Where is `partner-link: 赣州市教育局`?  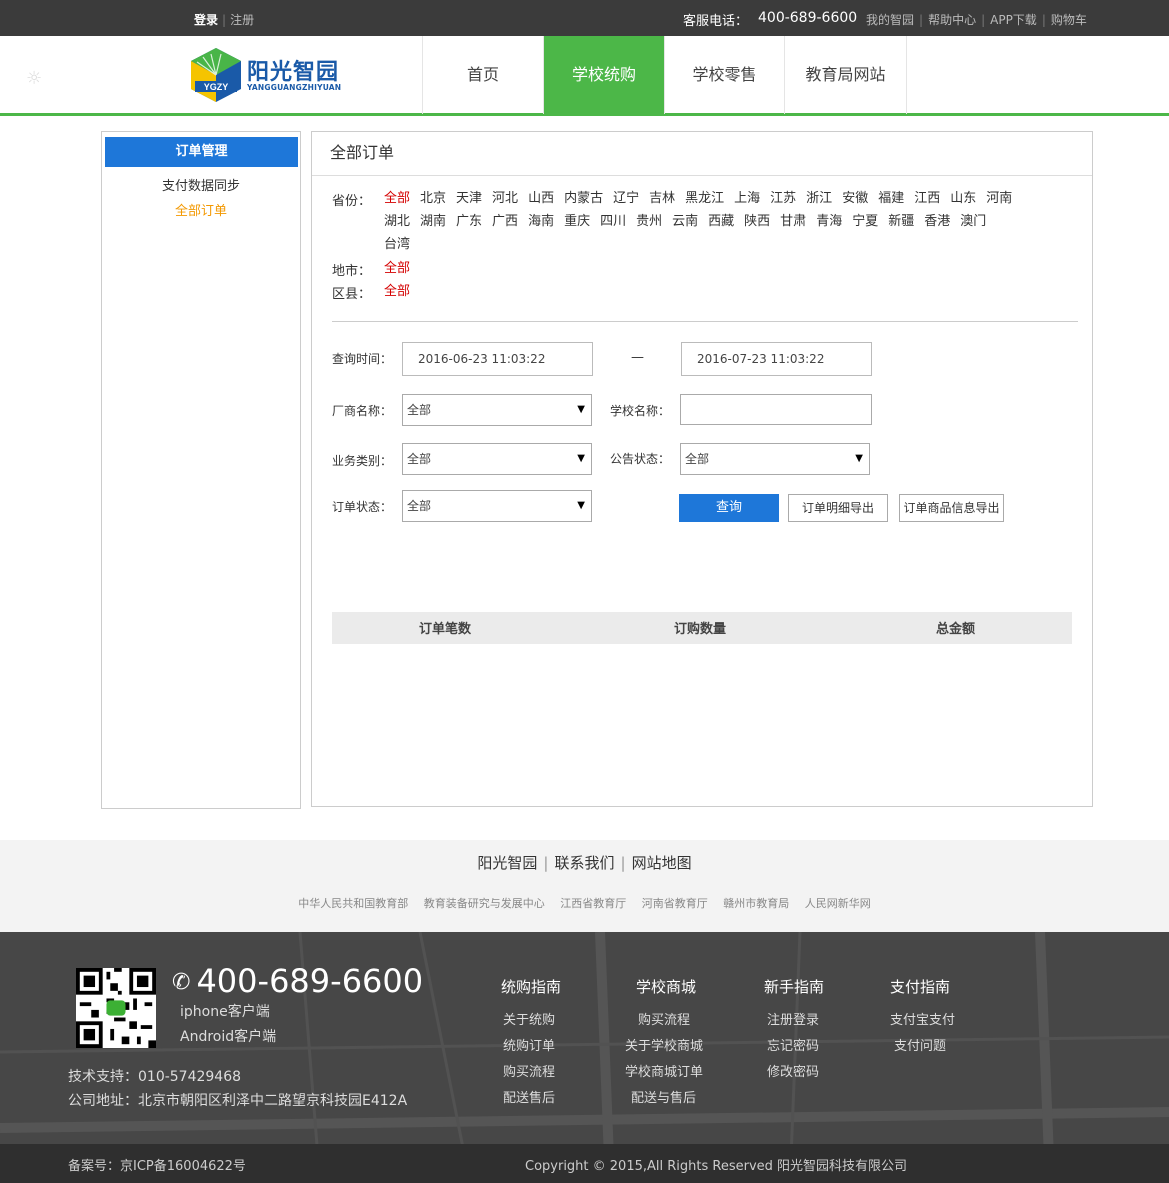 partner-link: 赣州市教育局 is located at coordinates (756, 903).